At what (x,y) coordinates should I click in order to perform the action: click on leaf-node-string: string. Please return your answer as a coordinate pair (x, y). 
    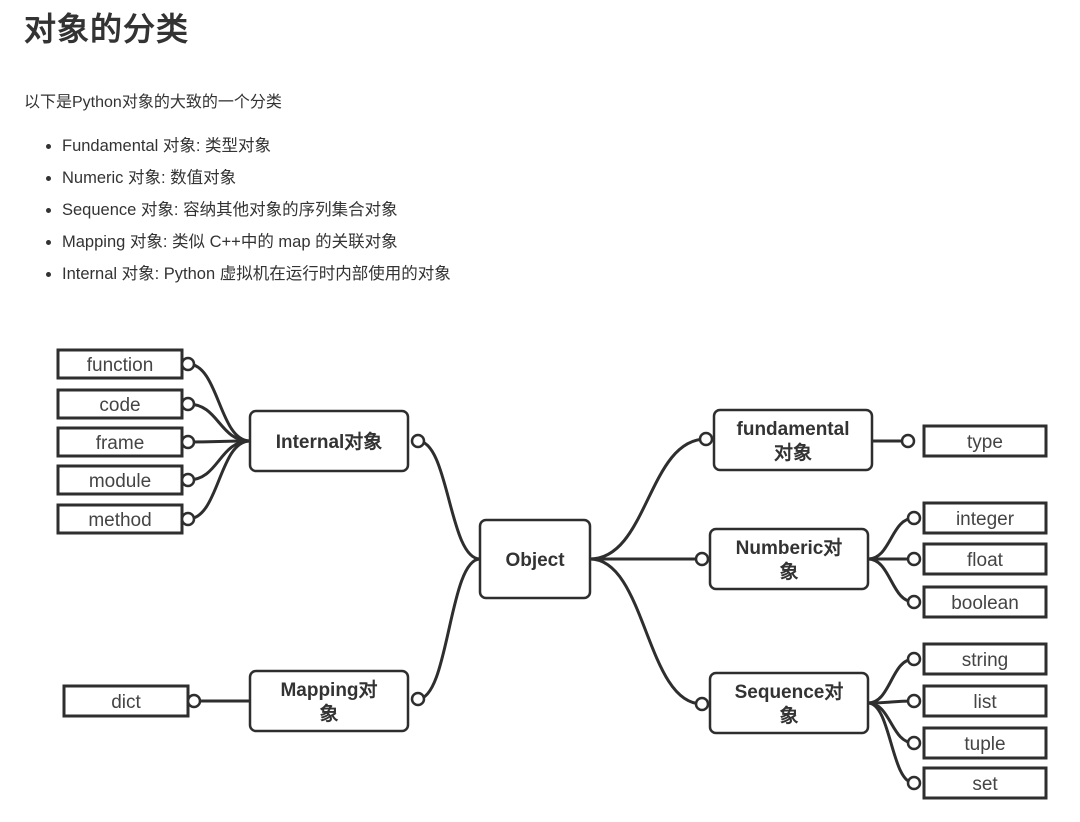
    Looking at the image, I should click on (985, 659).